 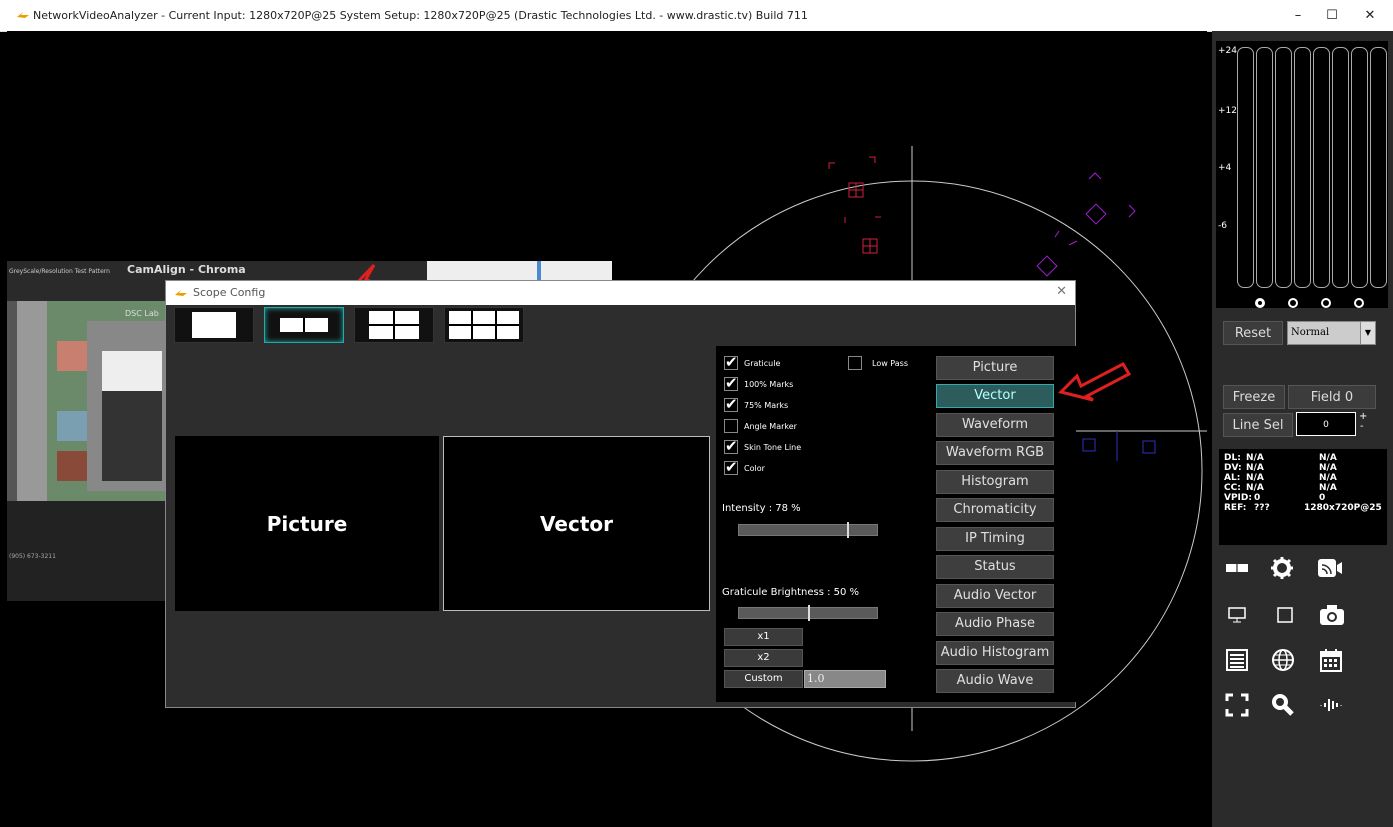 I want to click on info-value: 1280x720P@25, so click(x=1343, y=508).